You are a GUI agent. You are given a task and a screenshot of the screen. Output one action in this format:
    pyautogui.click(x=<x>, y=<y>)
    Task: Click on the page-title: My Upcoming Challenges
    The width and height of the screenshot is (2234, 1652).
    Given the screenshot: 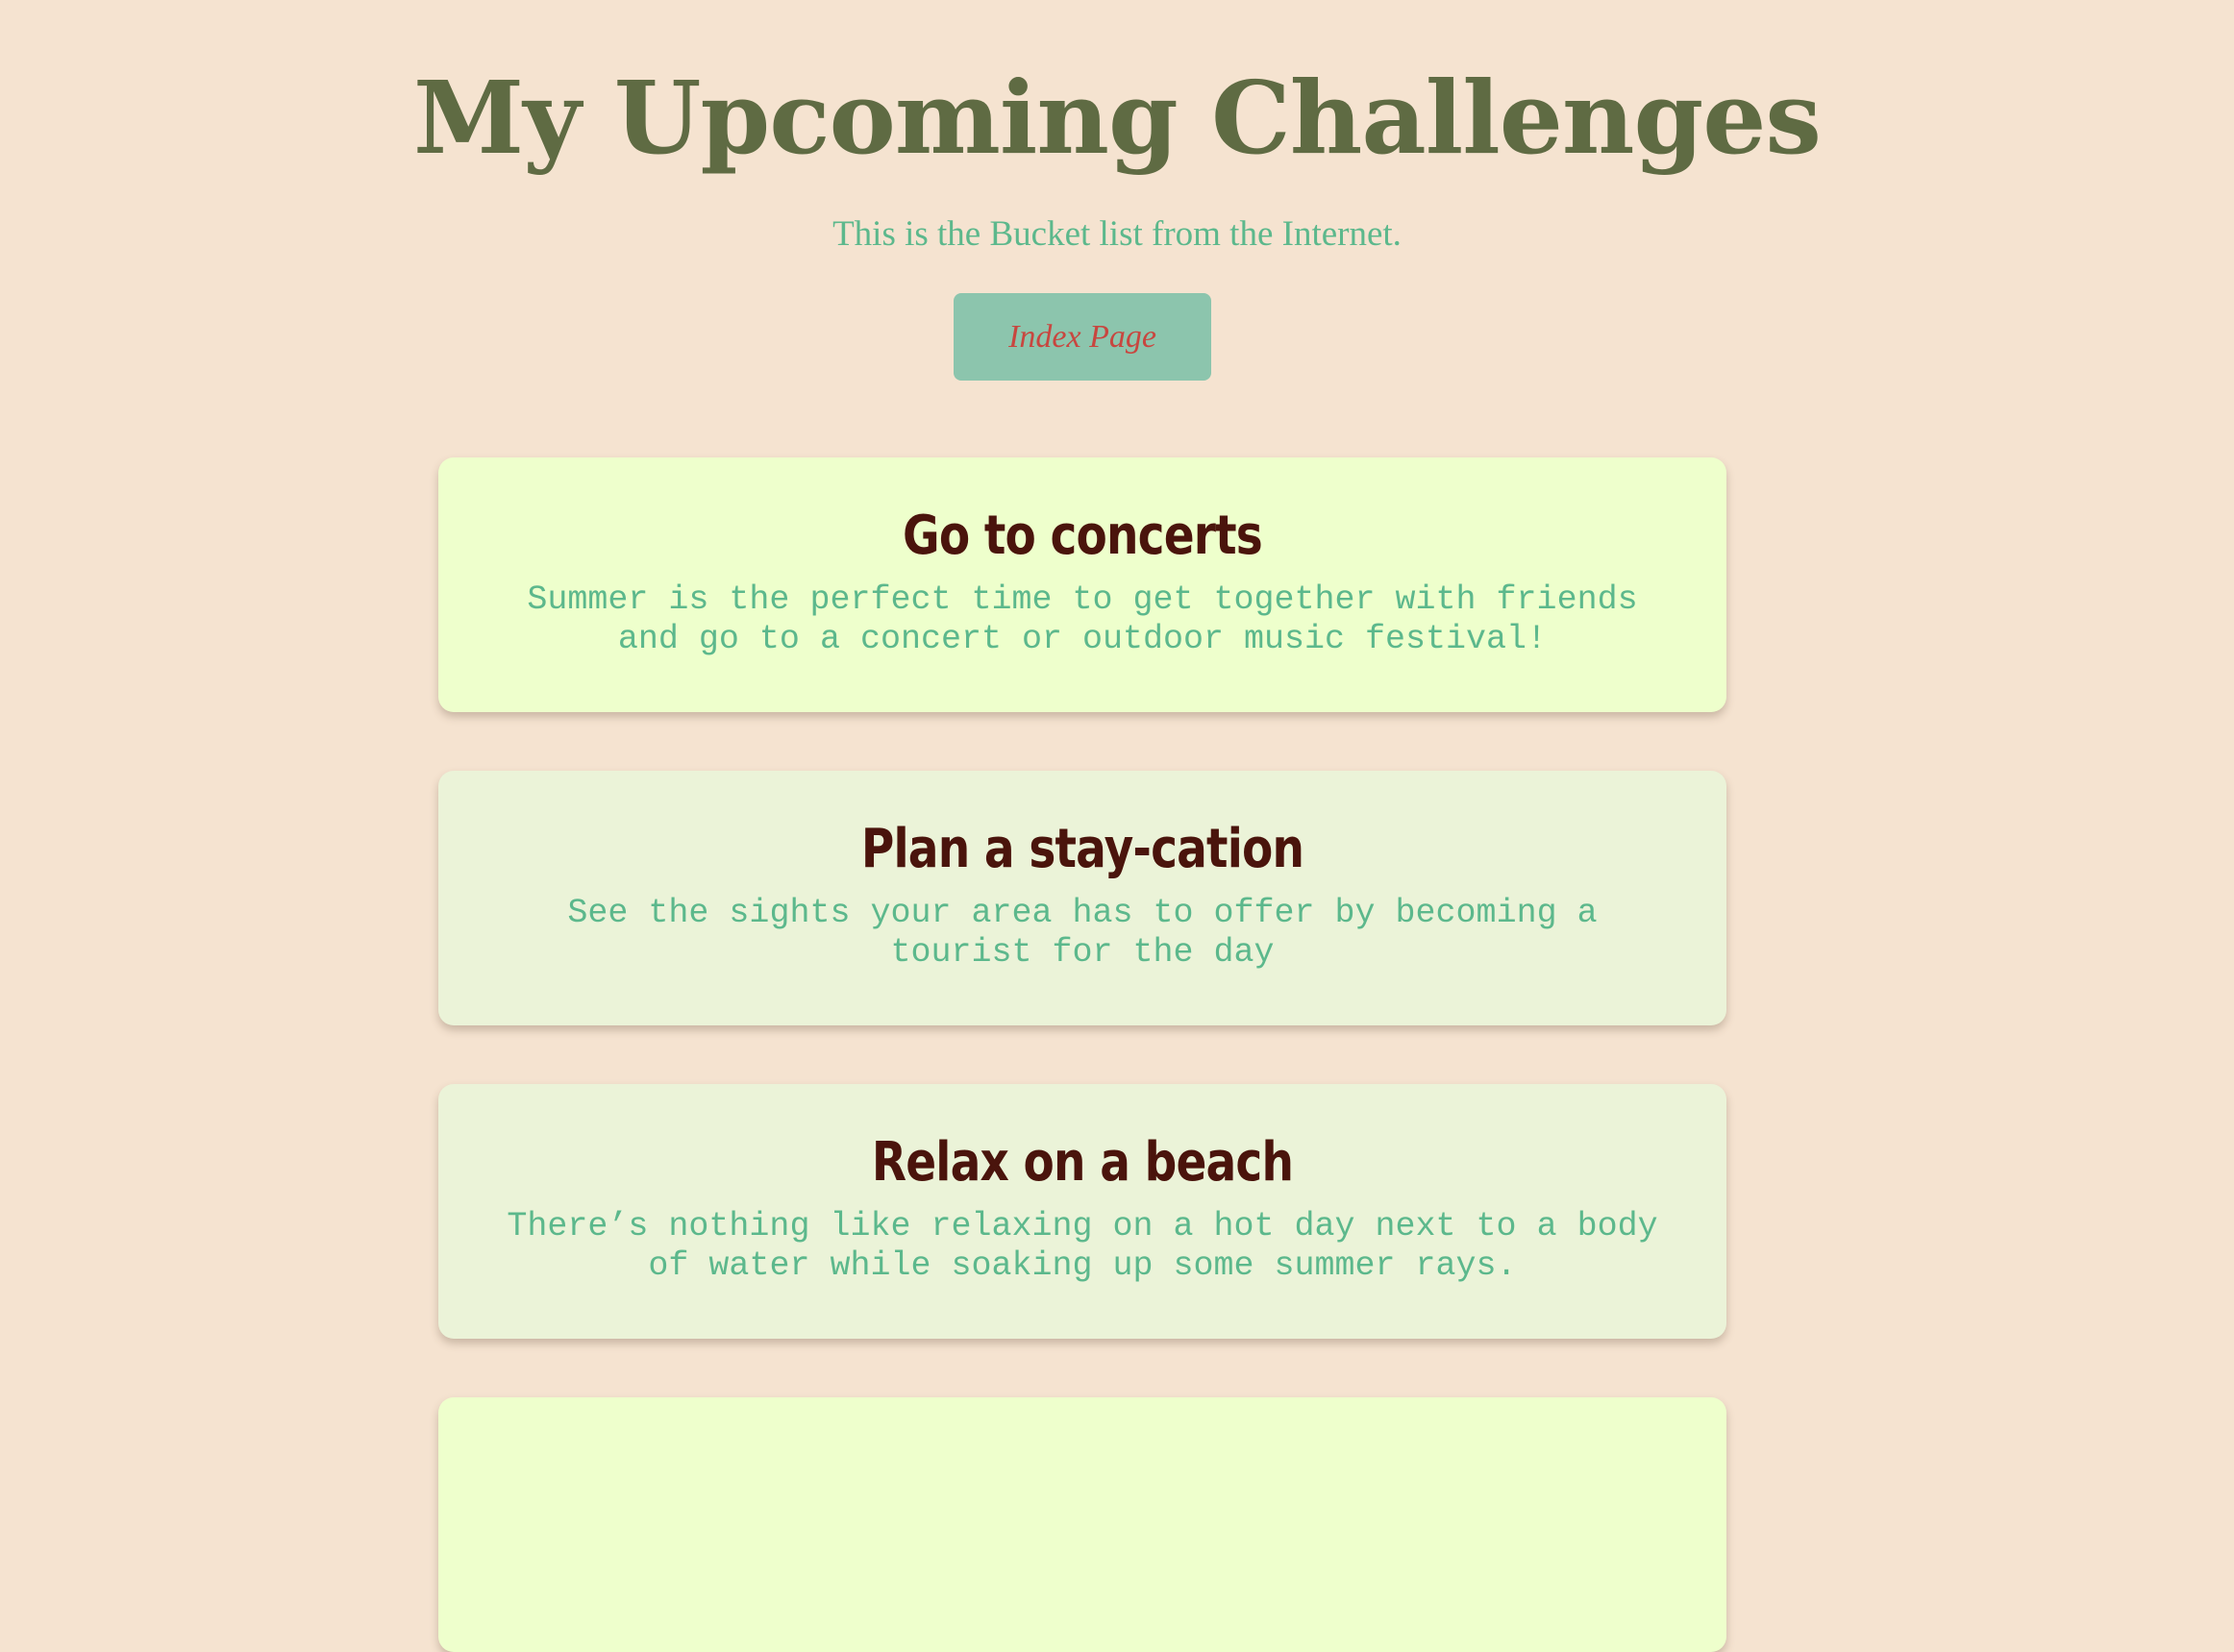 What is the action you would take?
    pyautogui.click(x=1117, y=118)
    